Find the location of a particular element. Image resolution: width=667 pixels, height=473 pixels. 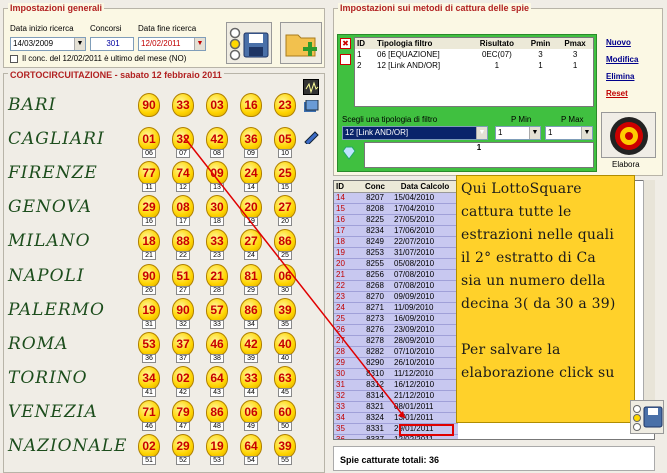

result-row: 16 8225 27/05/2010 is located at coordinates (396, 219).